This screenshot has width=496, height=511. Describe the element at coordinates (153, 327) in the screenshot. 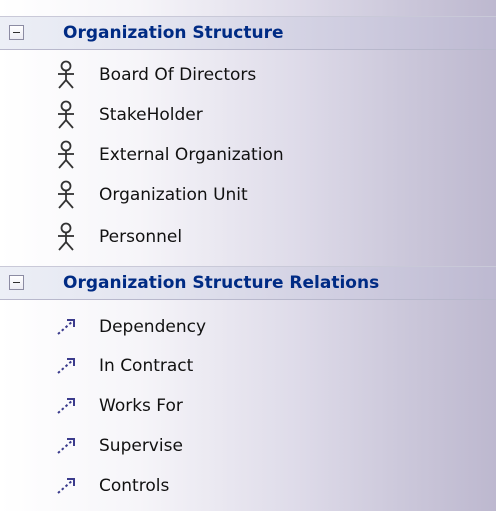

I see `toolbox-item-label: Dependency` at that location.